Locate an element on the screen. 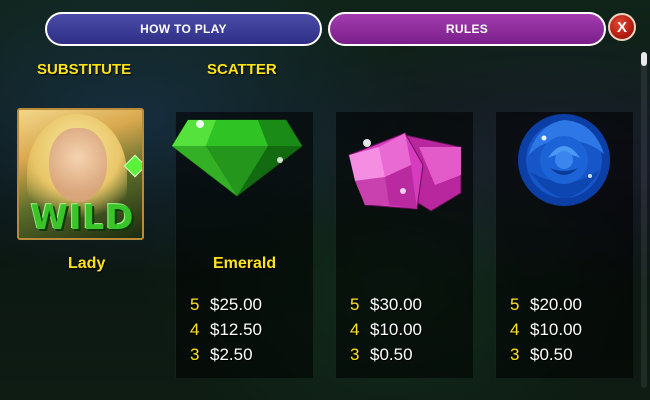 The height and width of the screenshot is (400, 650). close-icon: X is located at coordinates (621, 27).